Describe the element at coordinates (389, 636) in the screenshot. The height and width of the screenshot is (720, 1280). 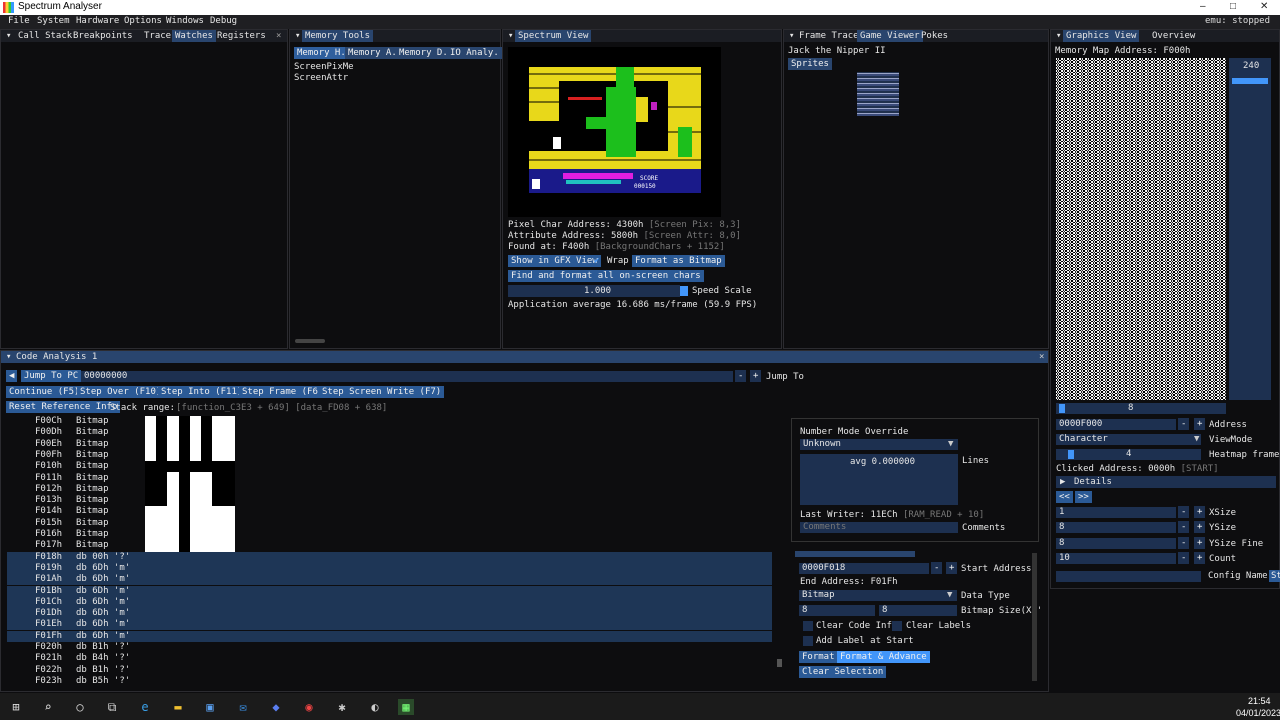
I see `table-row: F01Fh db 6Dh 'm'` at that location.